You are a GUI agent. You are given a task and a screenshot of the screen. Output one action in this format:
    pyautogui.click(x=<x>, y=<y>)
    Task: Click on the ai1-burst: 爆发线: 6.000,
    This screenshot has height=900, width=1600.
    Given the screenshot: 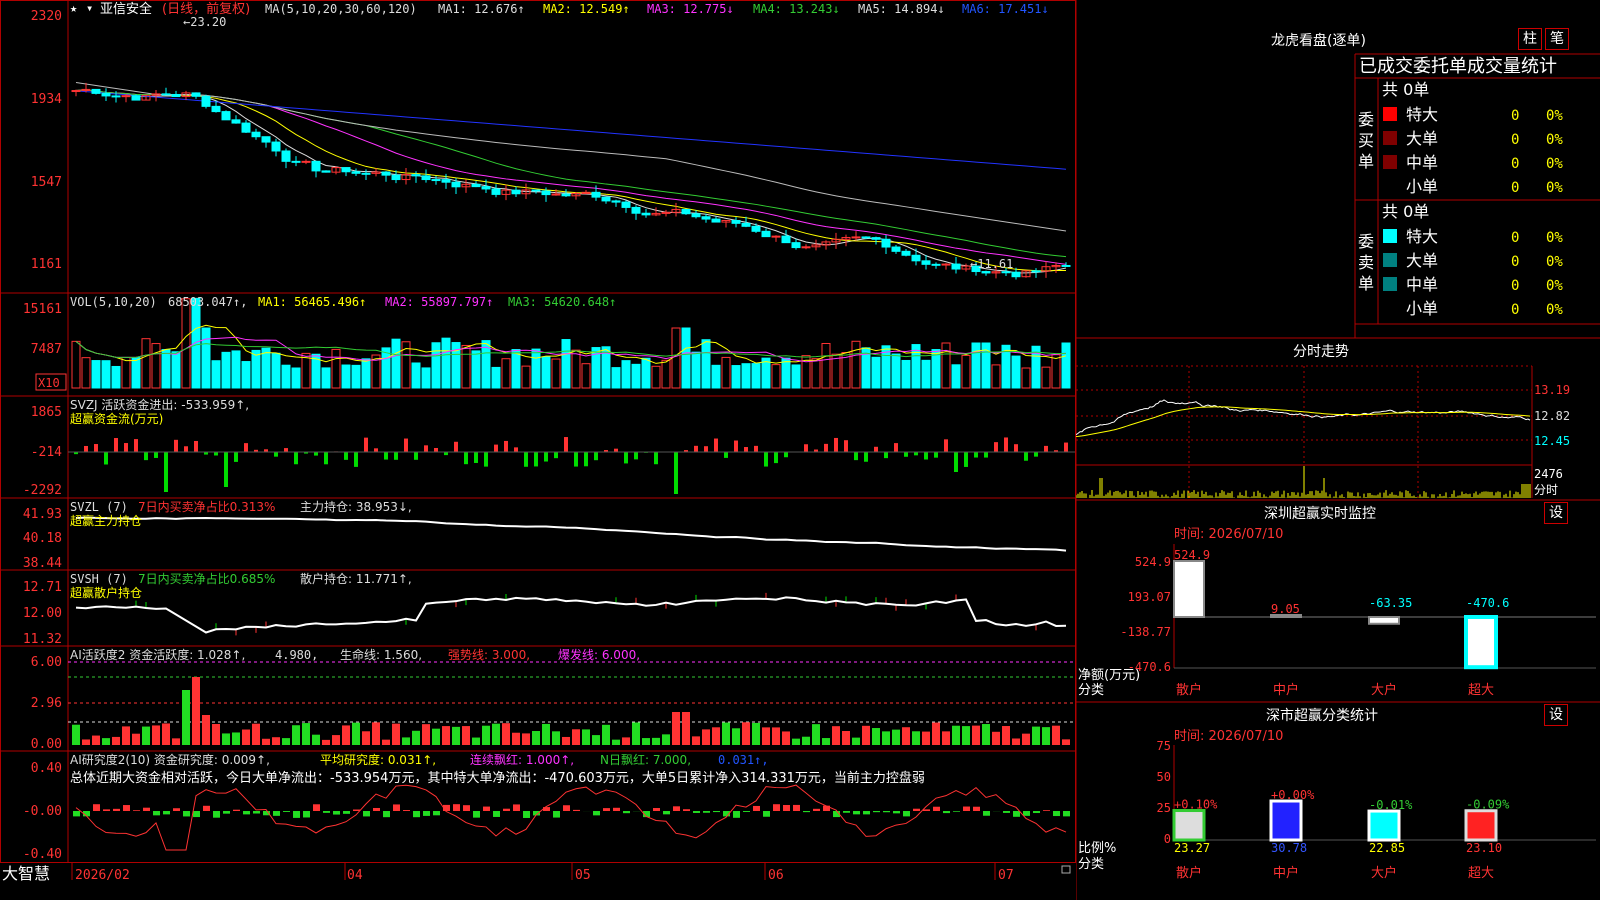 What is the action you would take?
    pyautogui.click(x=599, y=654)
    